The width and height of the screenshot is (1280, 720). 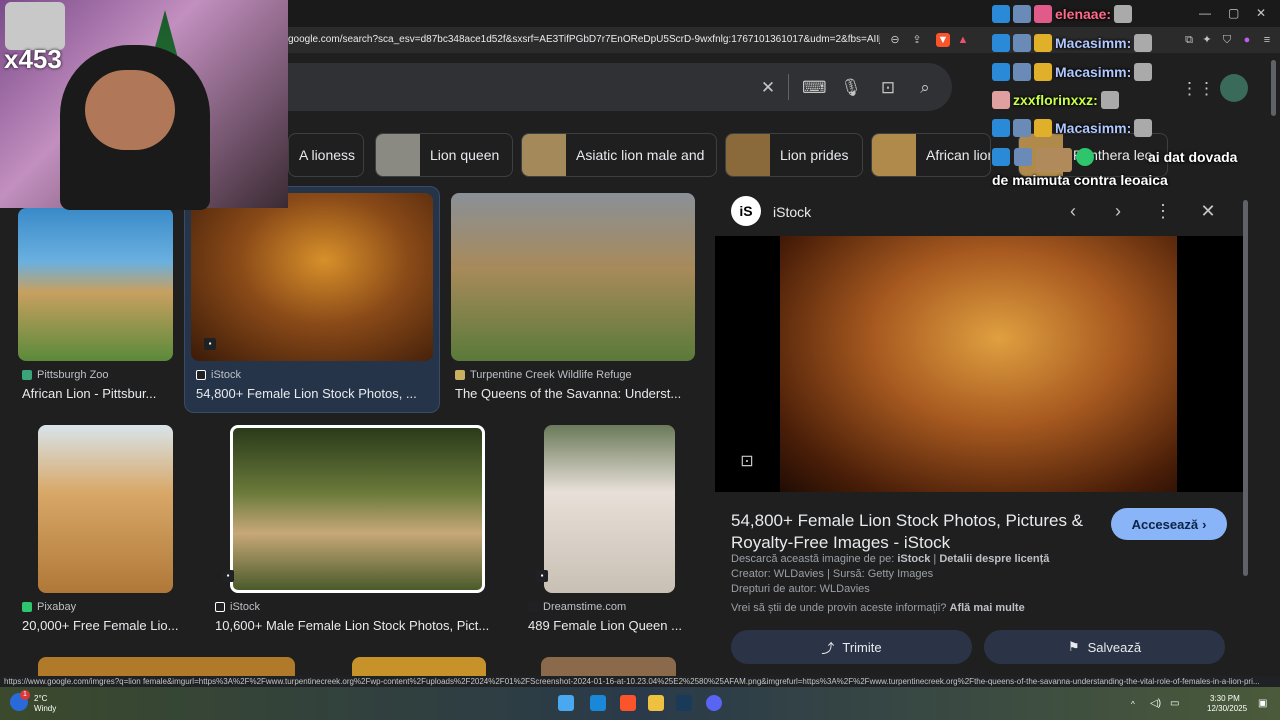 I want to click on keyboard-icon: ⌨, so click(x=814, y=88).